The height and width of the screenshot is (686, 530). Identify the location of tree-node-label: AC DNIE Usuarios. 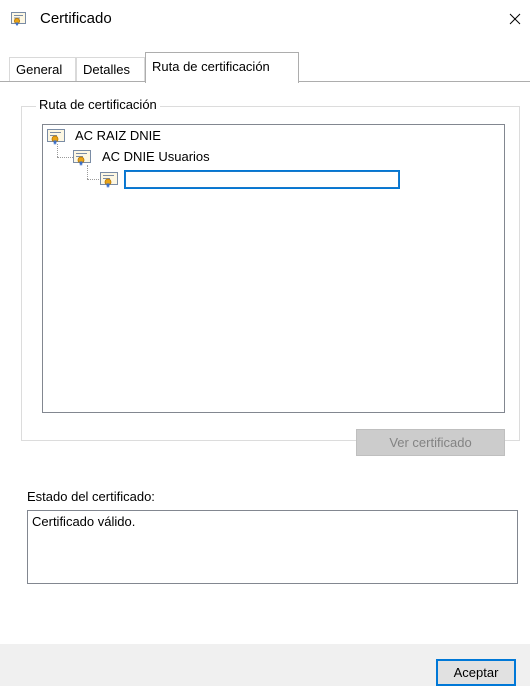
(156, 156).